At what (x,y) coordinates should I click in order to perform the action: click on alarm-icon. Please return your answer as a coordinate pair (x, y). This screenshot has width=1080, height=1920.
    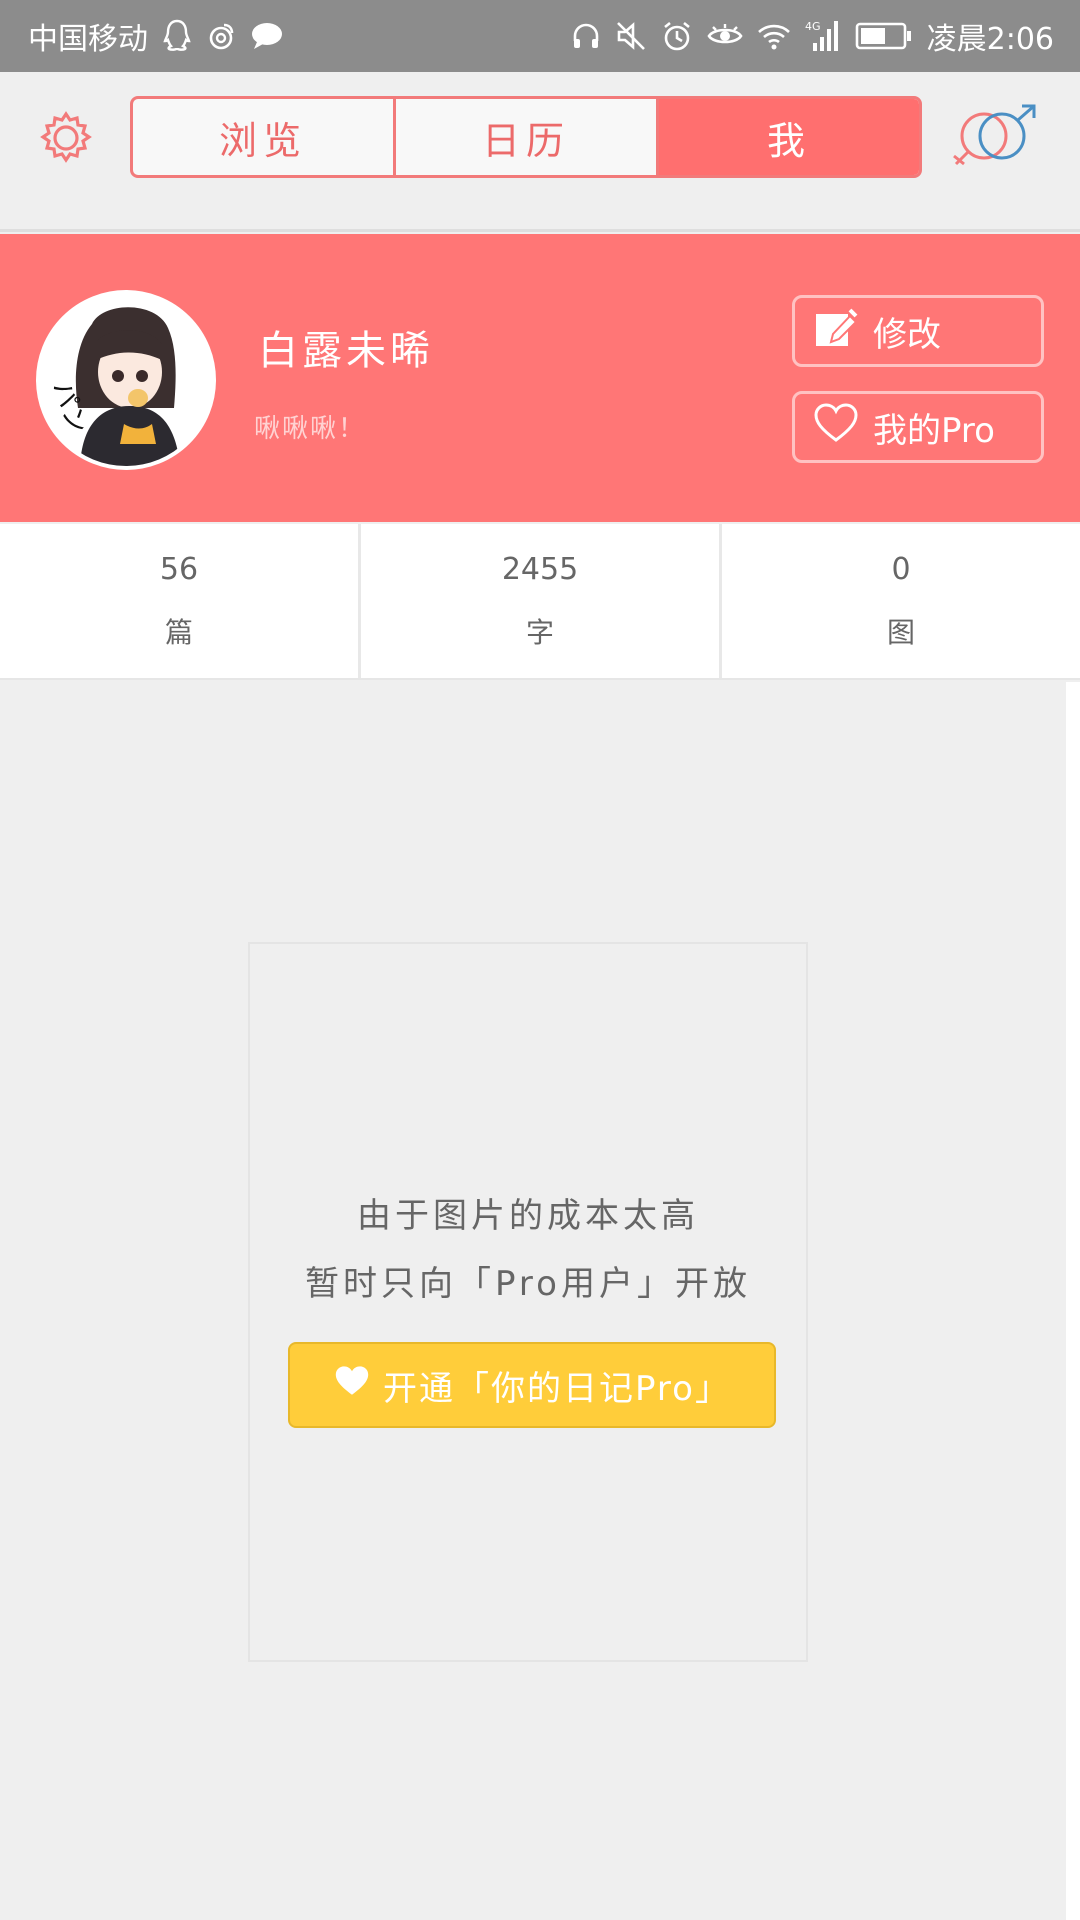
    Looking at the image, I should click on (677, 36).